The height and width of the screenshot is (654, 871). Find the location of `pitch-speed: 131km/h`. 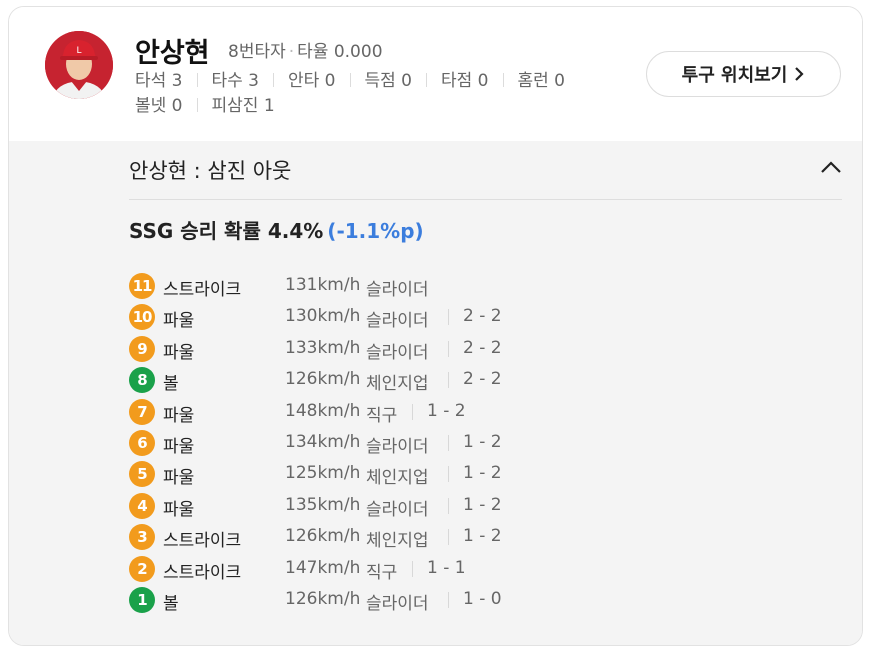

pitch-speed: 131km/h is located at coordinates (323, 285).